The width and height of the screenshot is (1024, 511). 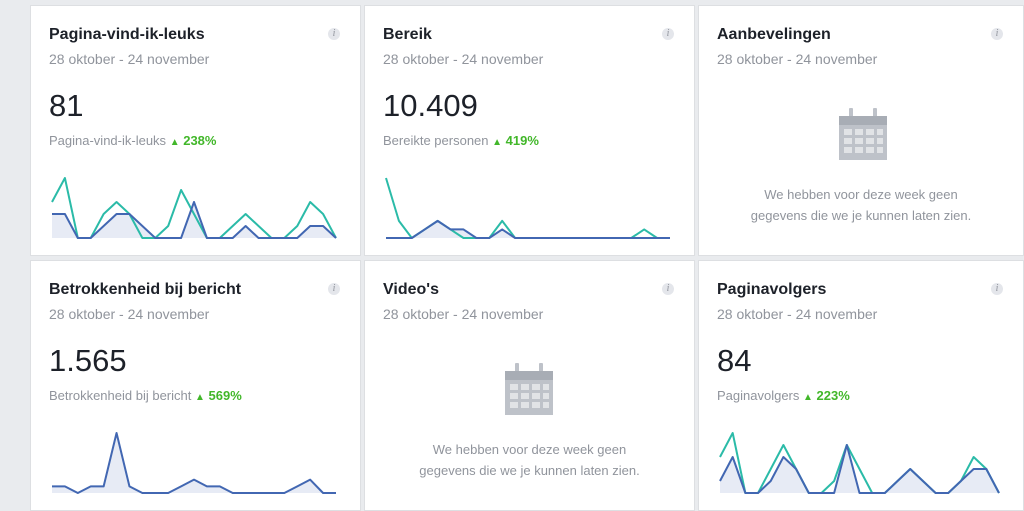 I want to click on card-title: Bereik, so click(x=407, y=34).